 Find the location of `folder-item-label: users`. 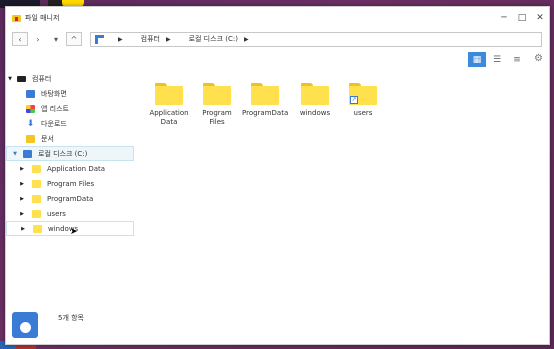

folder-item-label: users is located at coordinates (363, 113).